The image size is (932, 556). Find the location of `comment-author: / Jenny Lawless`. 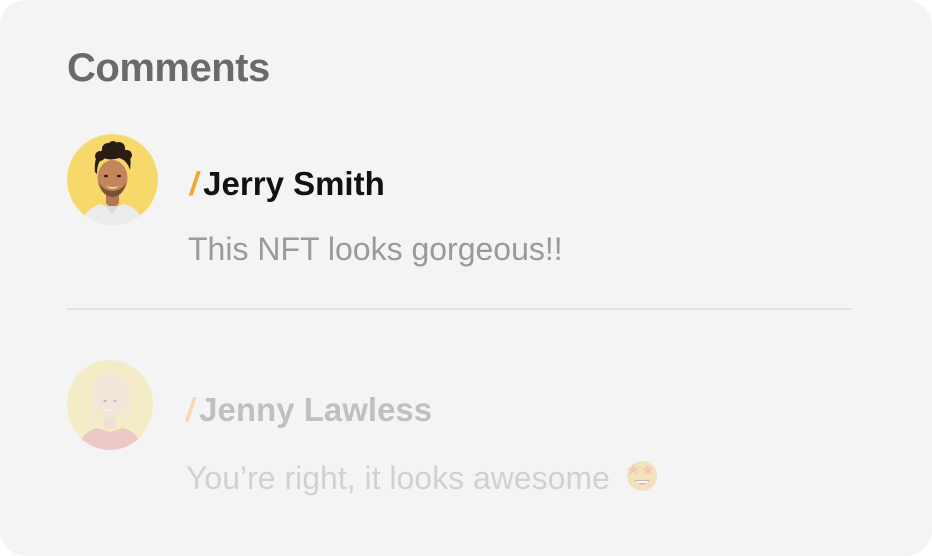

comment-author: / Jenny Lawless is located at coordinates (308, 410).